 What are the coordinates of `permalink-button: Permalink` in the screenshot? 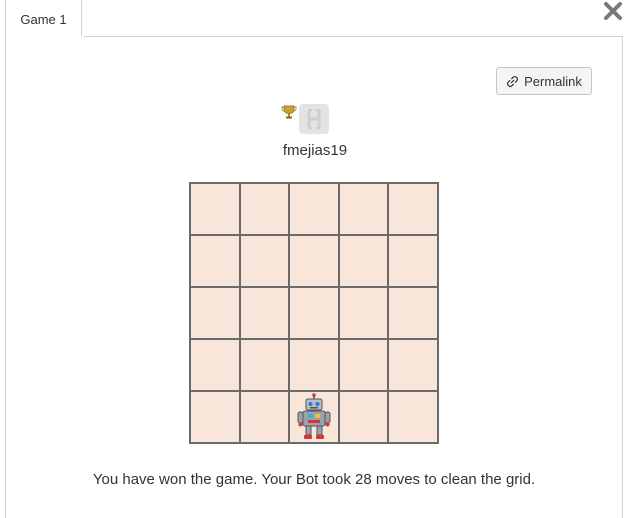 It's located at (544, 81).